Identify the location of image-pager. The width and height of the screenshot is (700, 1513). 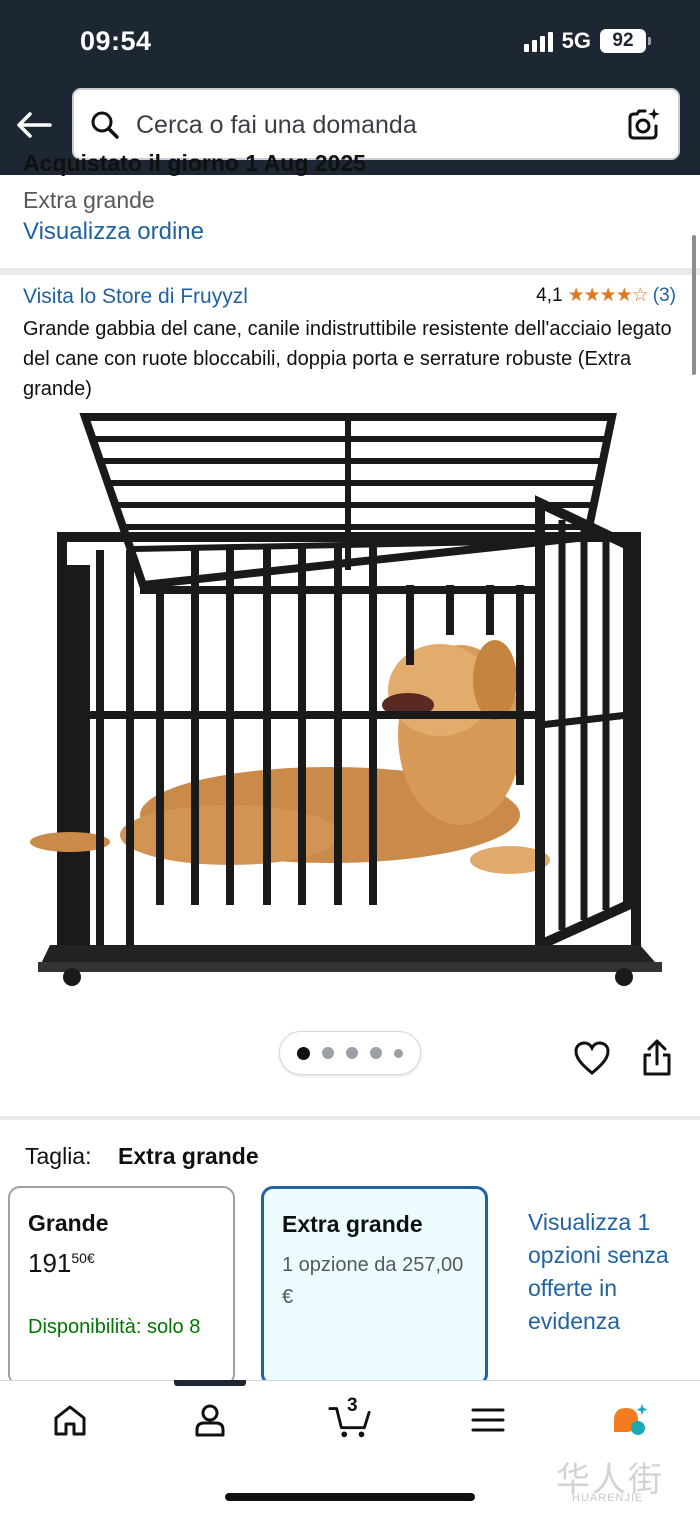
(350, 1053).